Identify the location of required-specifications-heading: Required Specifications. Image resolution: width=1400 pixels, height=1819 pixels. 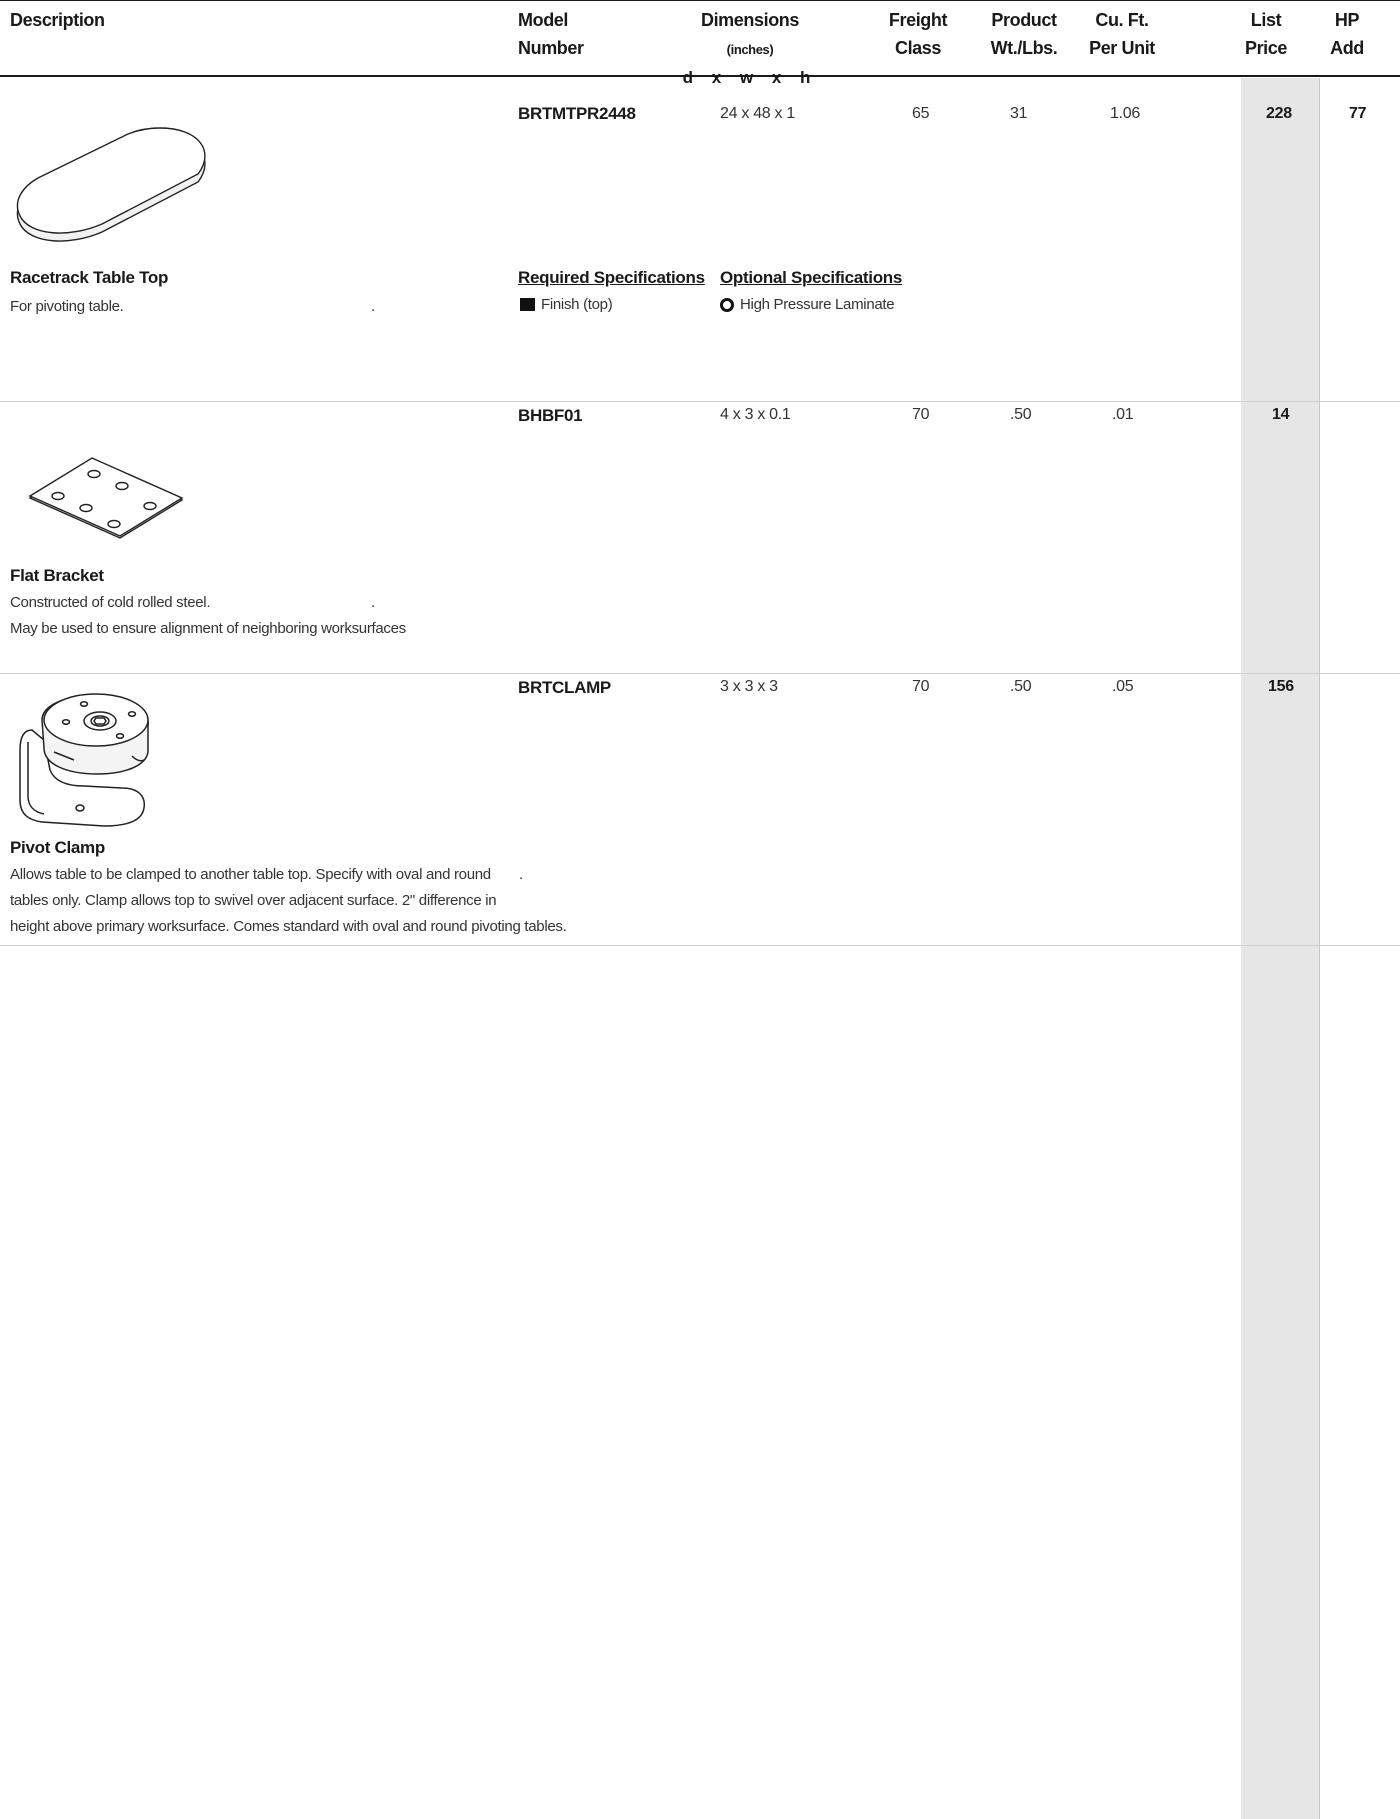
(611, 277).